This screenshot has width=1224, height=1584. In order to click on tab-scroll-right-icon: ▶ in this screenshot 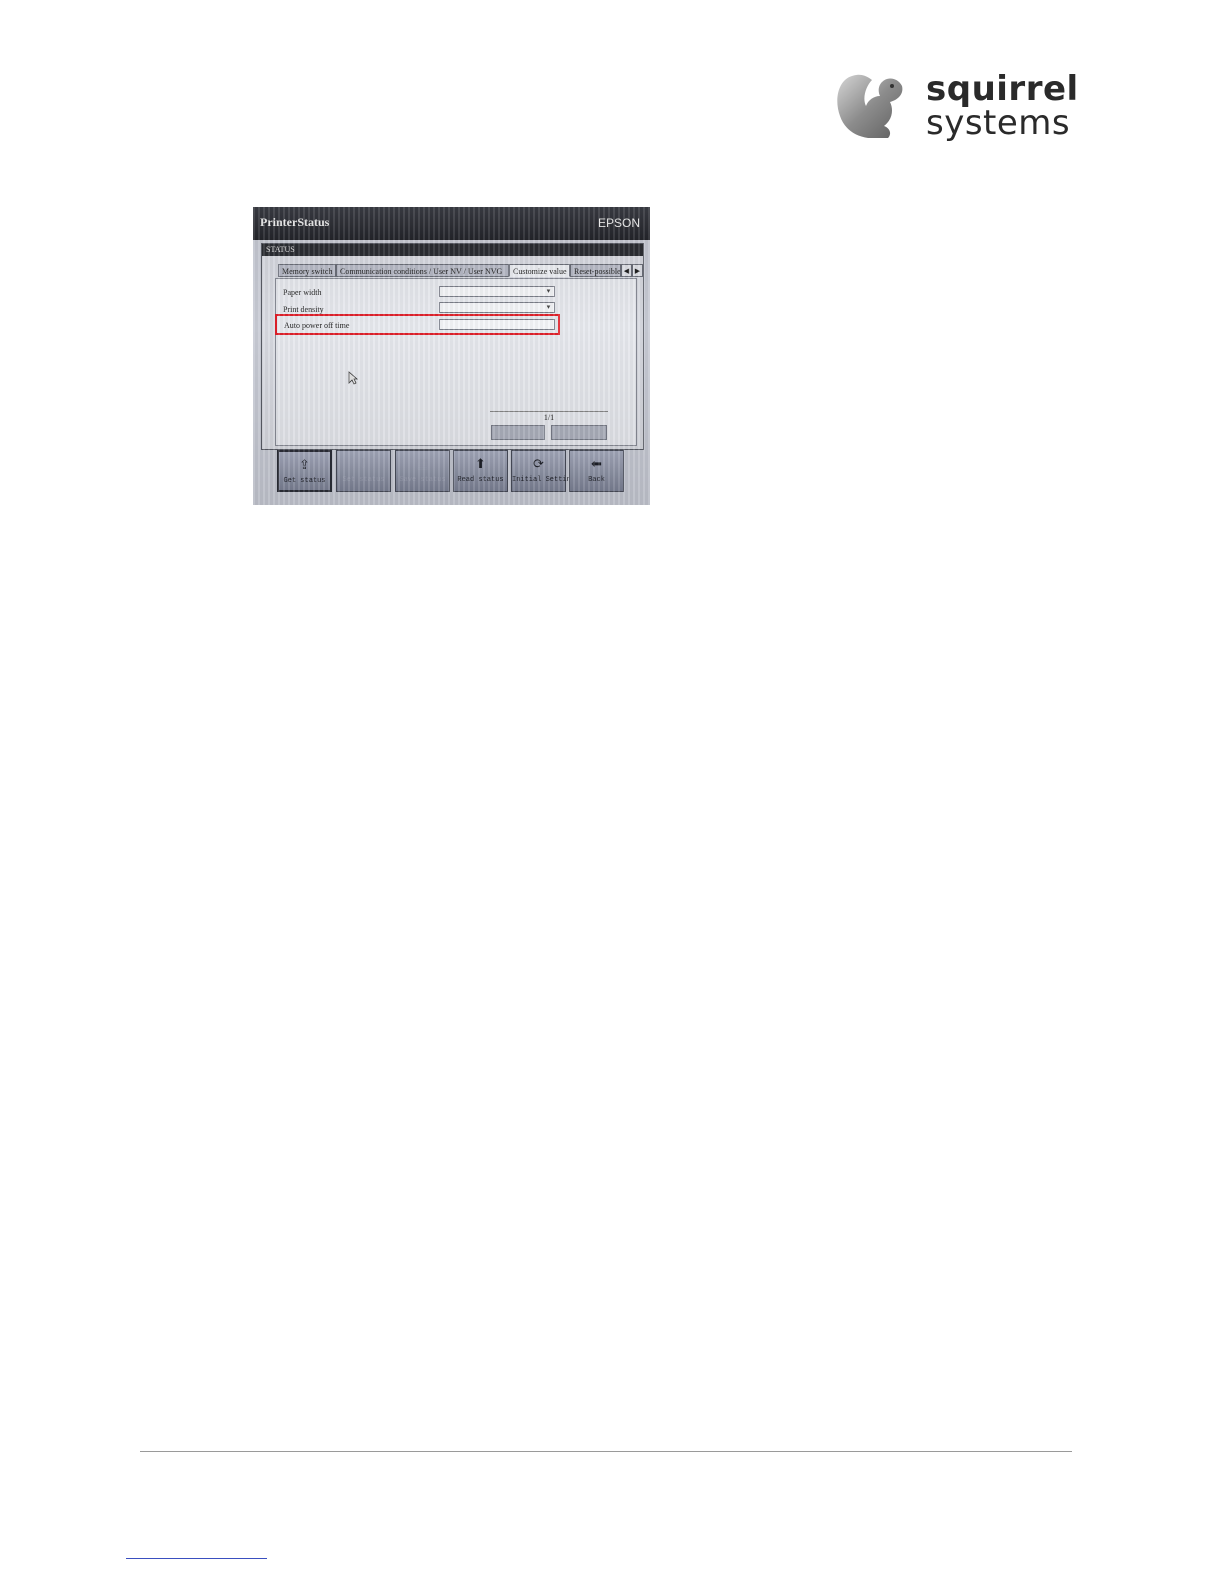, I will do `click(637, 270)`.